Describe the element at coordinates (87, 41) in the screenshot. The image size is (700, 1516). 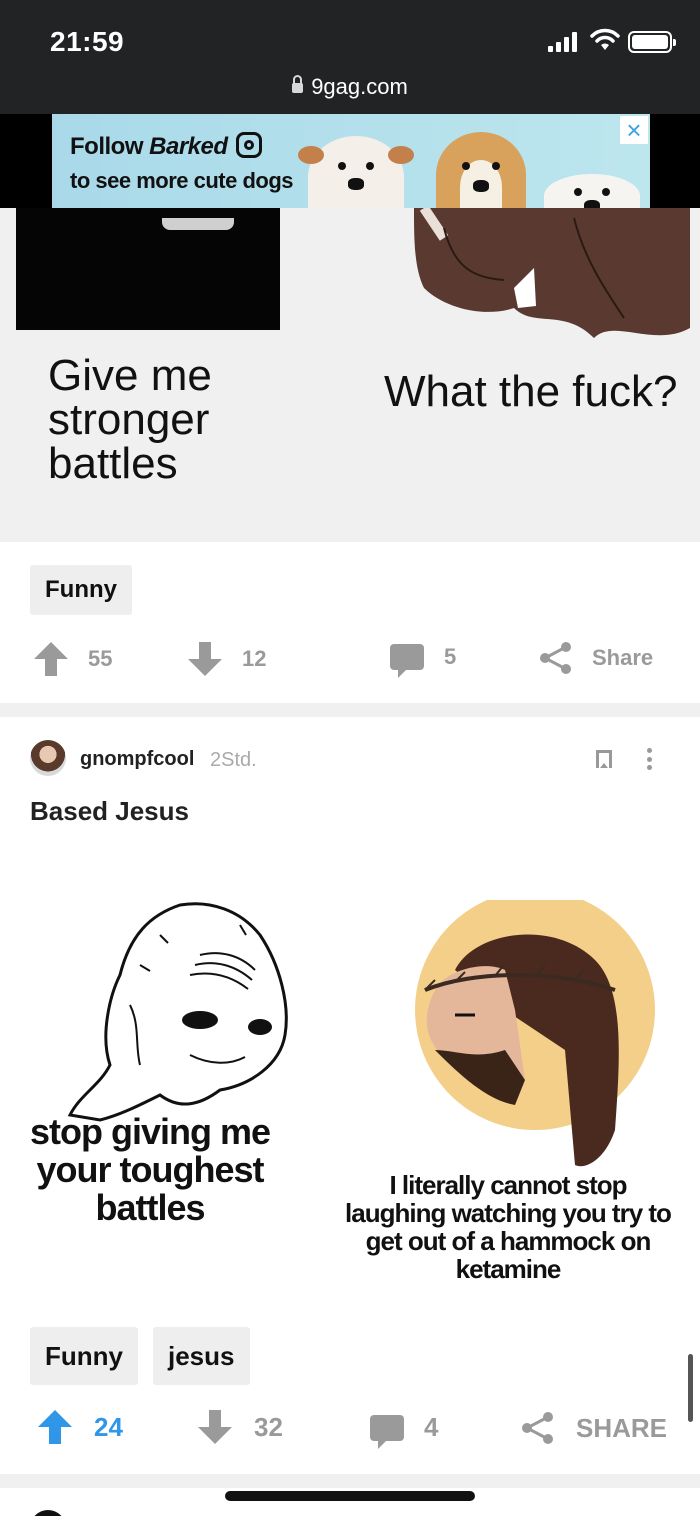
I see `clock: 21:59` at that location.